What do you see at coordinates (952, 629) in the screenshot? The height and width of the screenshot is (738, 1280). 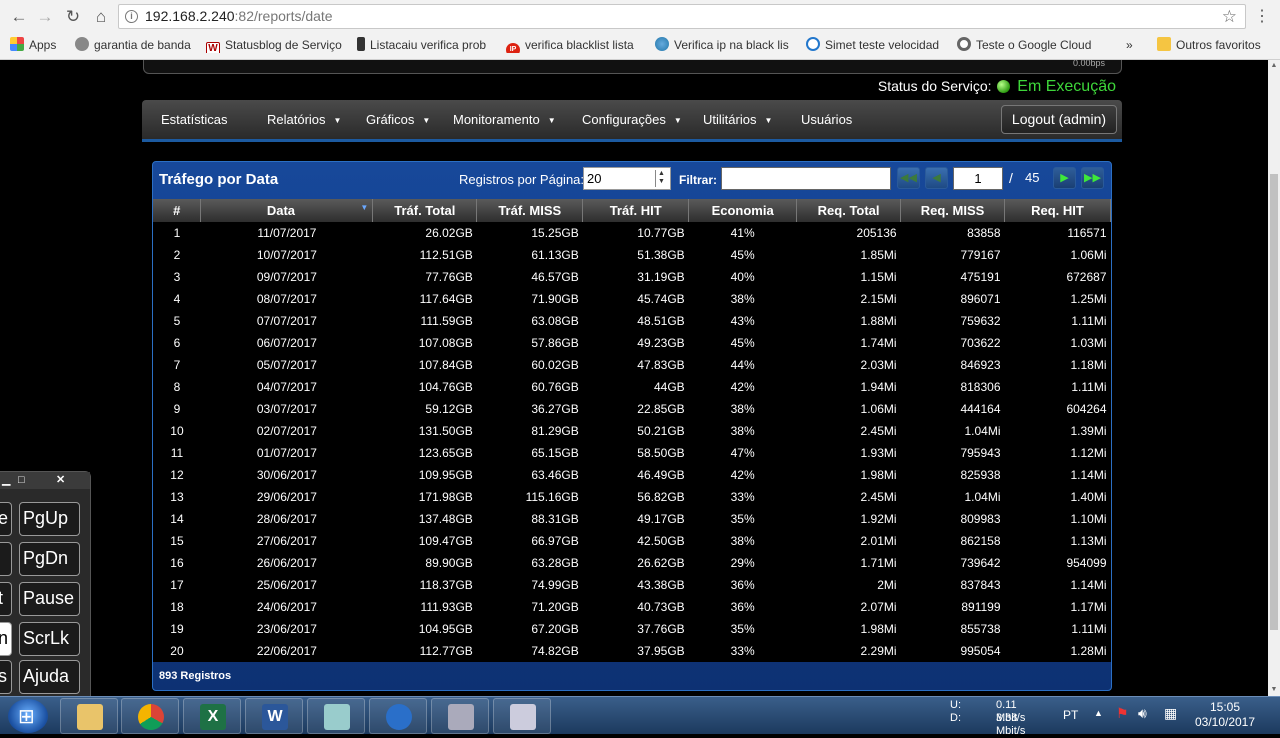 I see `table-cell: 855738` at bounding box center [952, 629].